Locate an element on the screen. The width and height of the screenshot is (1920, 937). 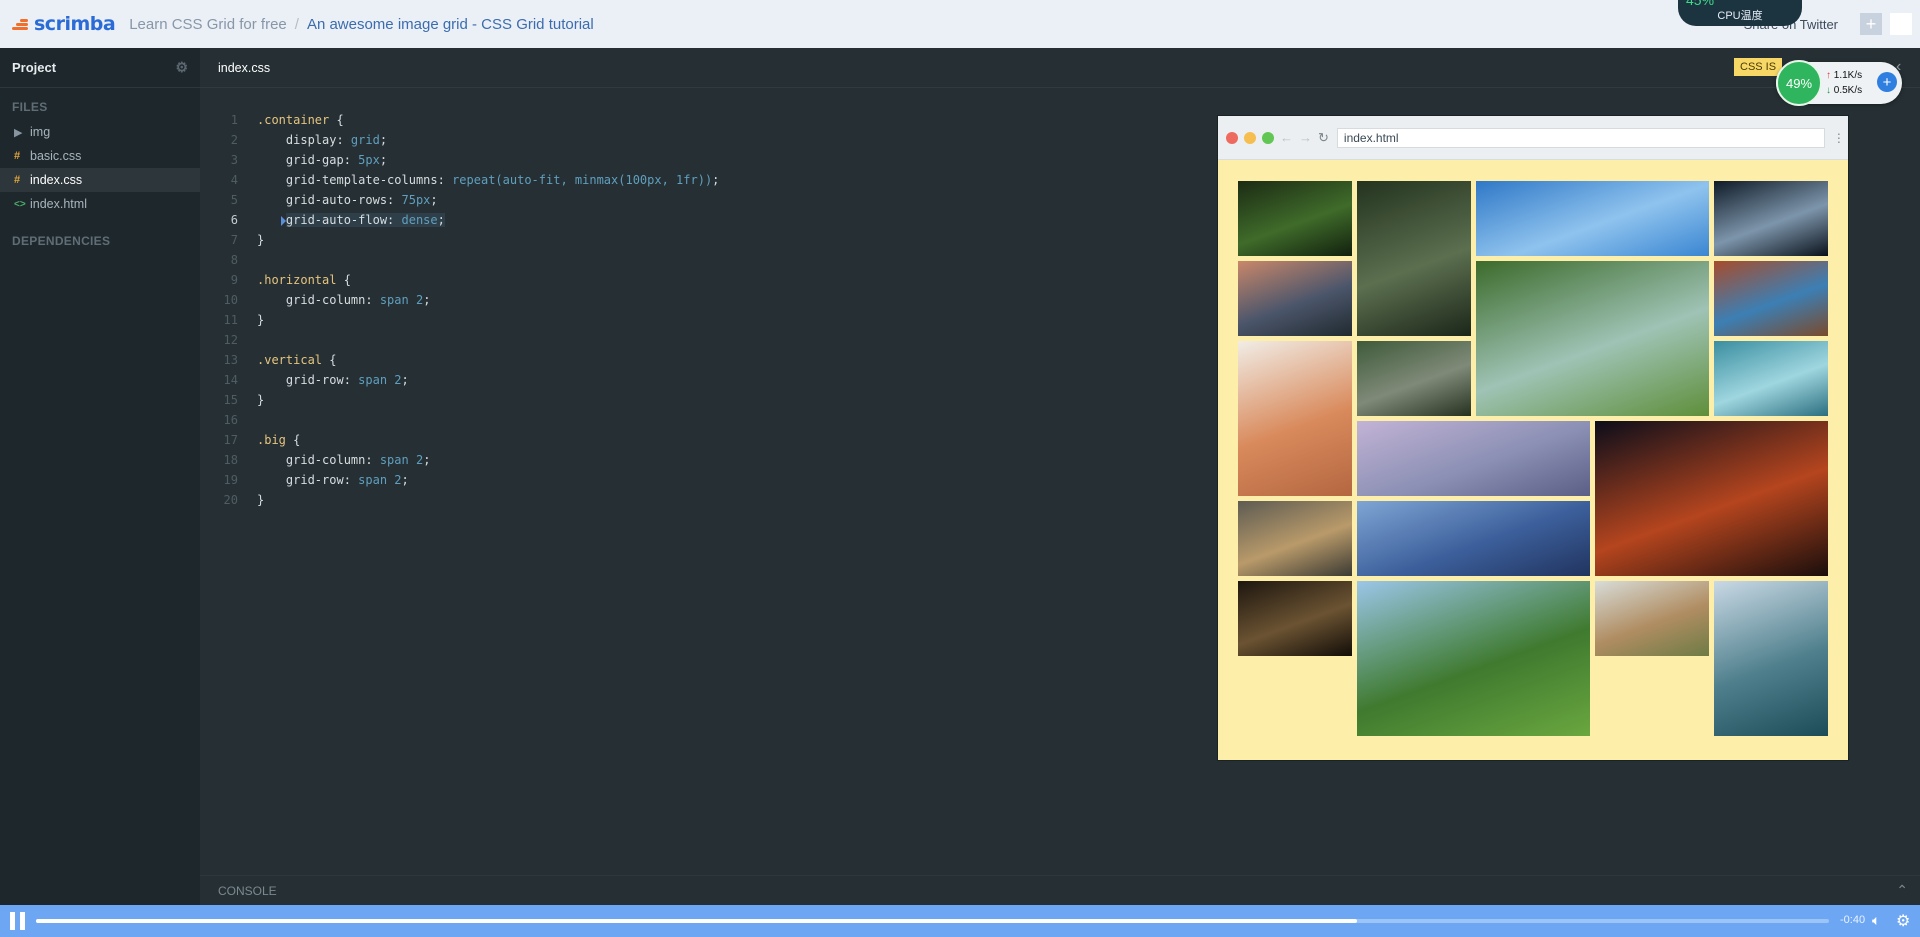
widget-plus-icon: + is located at coordinates (1887, 82).